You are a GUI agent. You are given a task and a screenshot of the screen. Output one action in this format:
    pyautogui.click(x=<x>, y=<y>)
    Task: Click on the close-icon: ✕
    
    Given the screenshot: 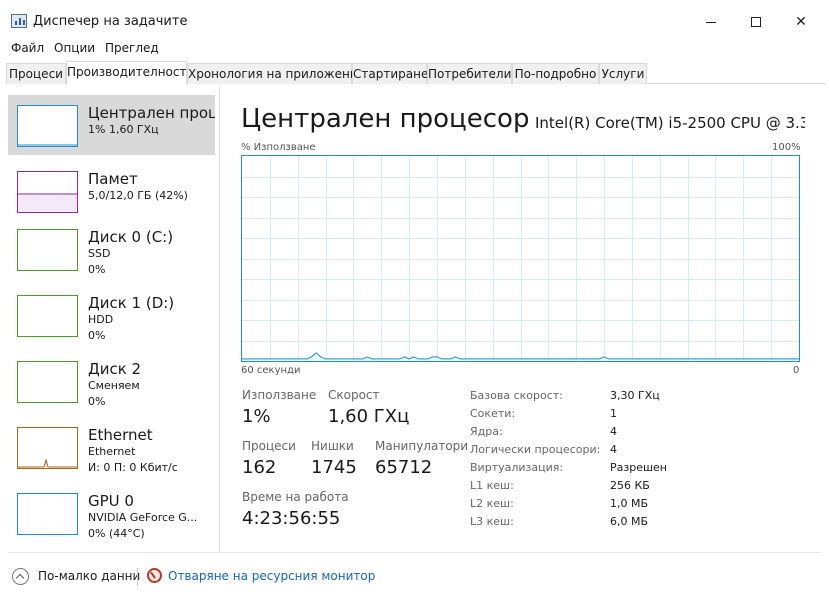 What is the action you would take?
    pyautogui.click(x=801, y=22)
    